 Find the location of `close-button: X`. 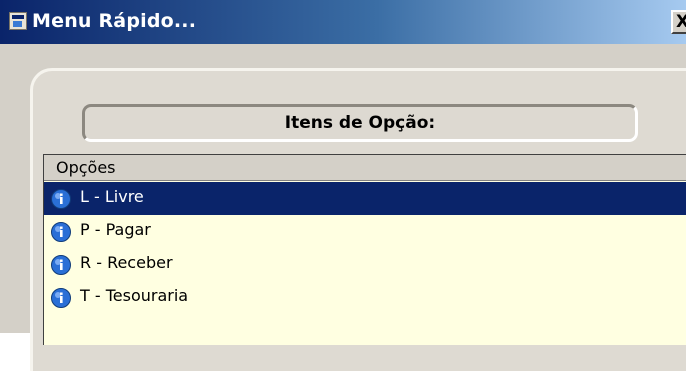

close-button: X is located at coordinates (678, 22).